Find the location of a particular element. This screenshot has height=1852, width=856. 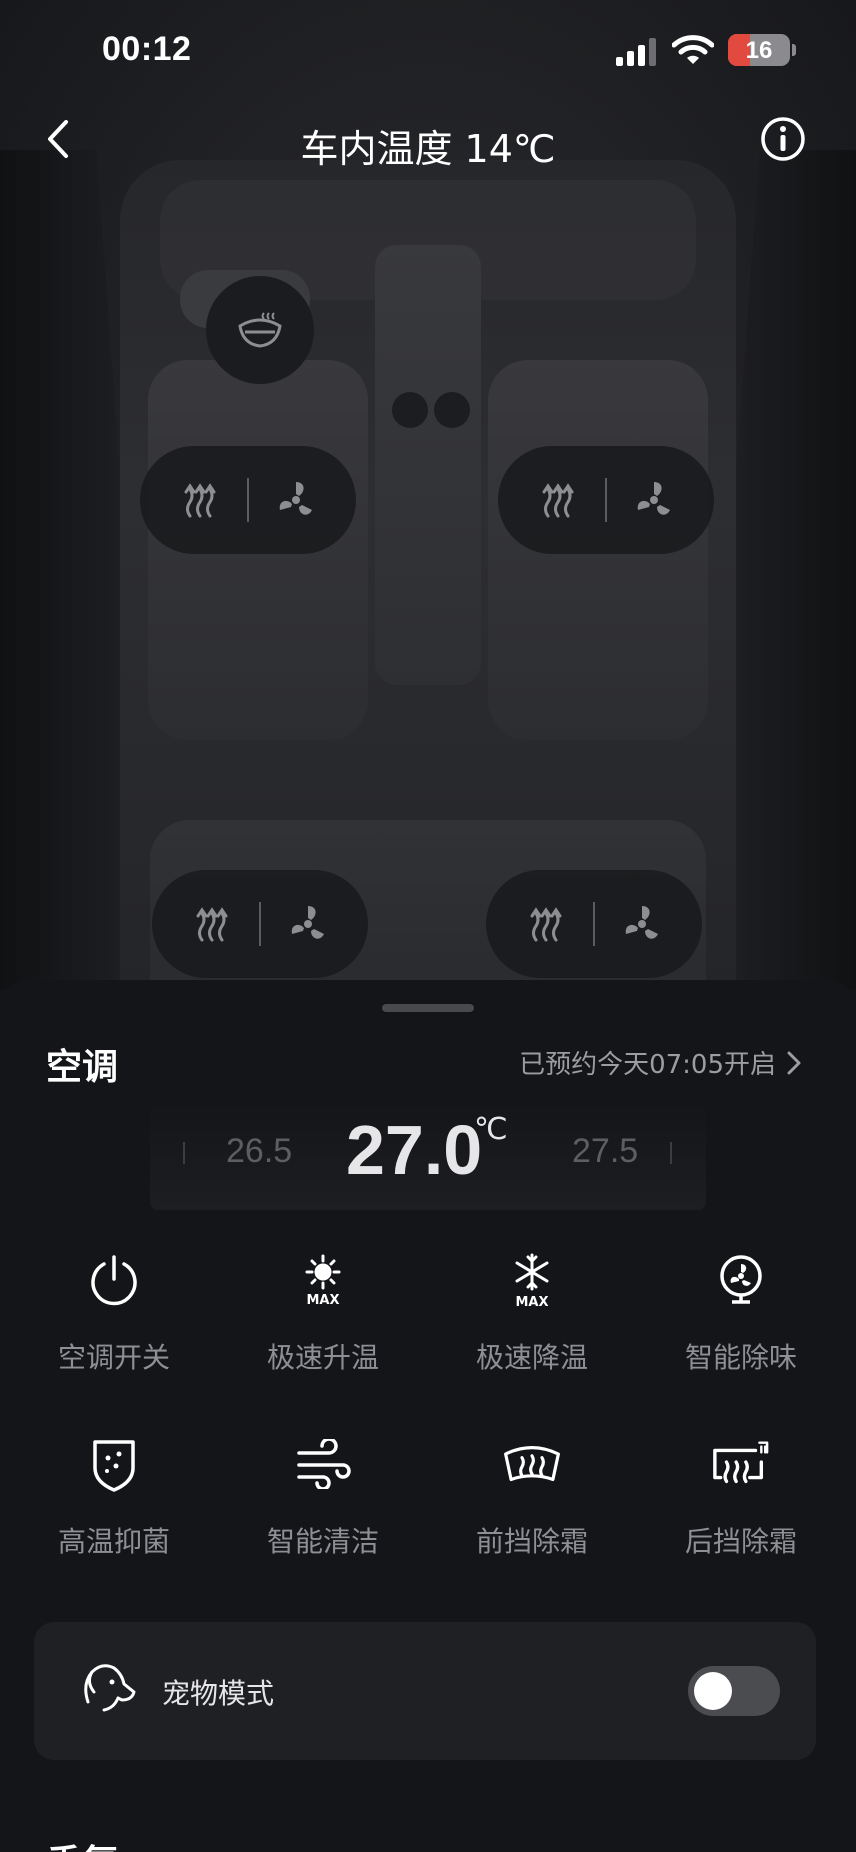

wifi-icon is located at coordinates (693, 49).